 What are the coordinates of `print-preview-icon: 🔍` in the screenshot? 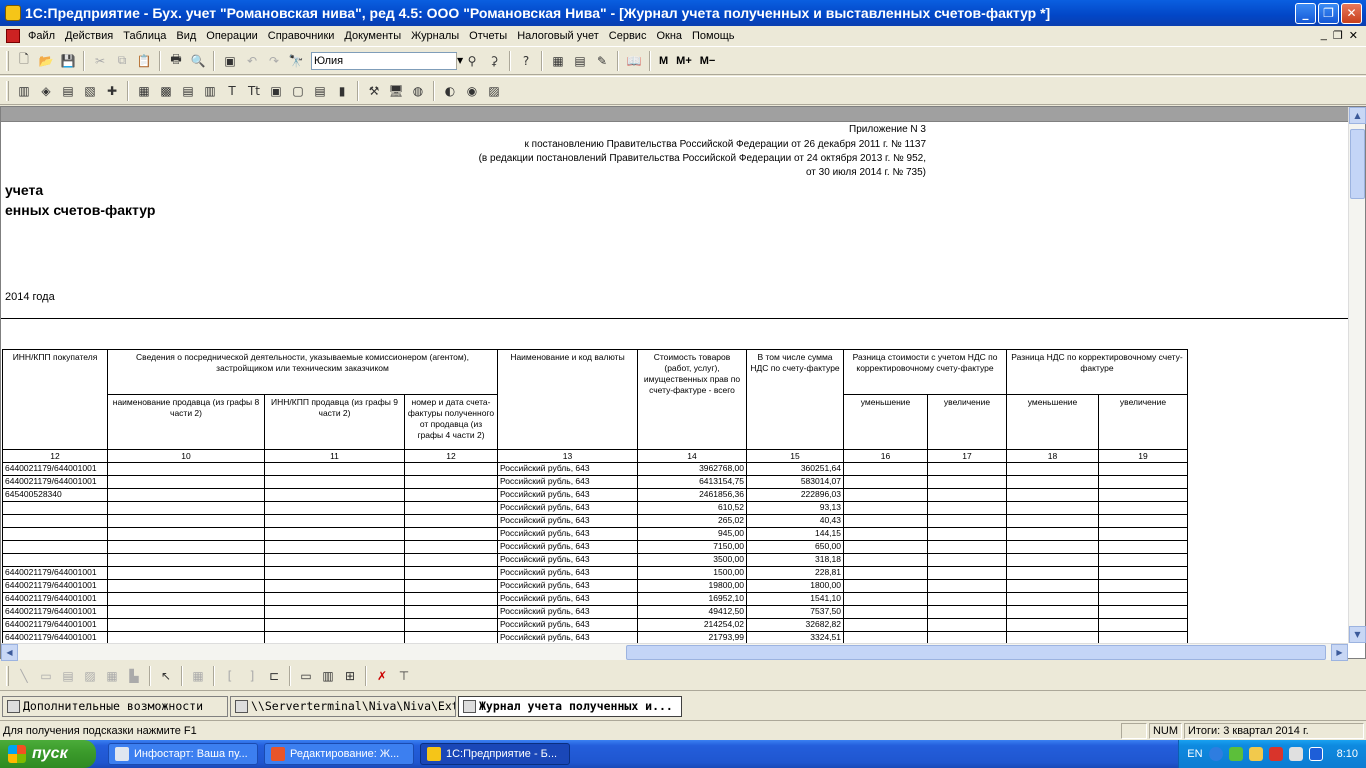 It's located at (198, 61).